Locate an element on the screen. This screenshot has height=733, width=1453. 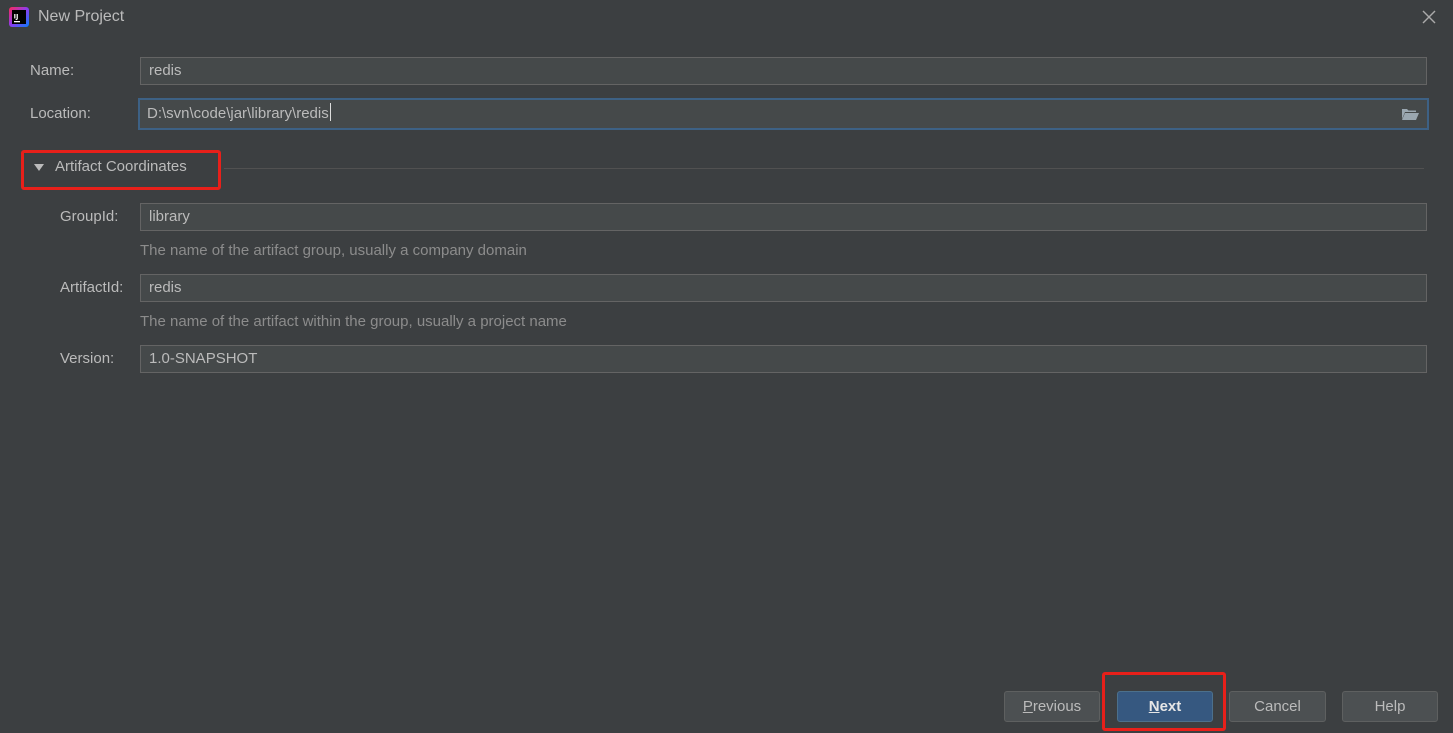
version-value: 1.0-SNAPSHOT is located at coordinates (203, 358).